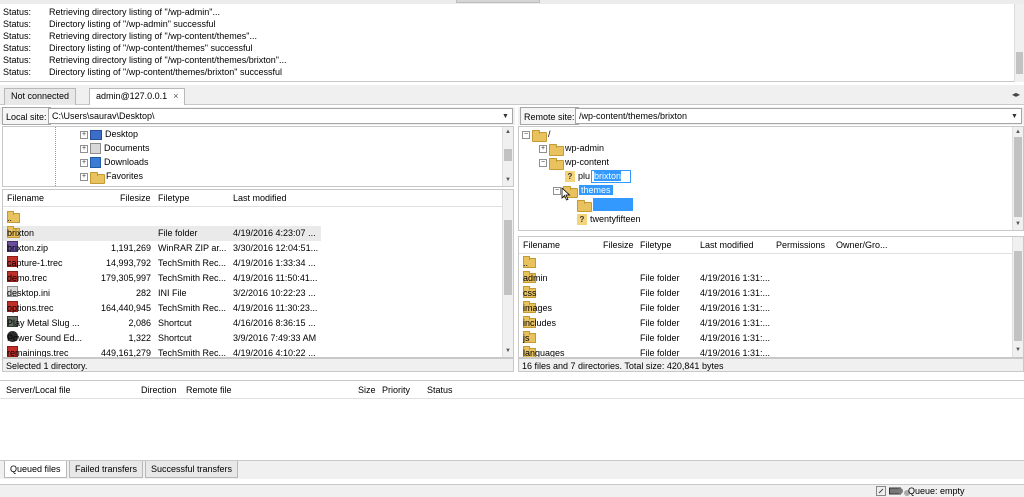 This screenshot has height=497, width=1024. I want to click on remote-path-input: /wp-content/themes/brixton ▼, so click(798, 116).